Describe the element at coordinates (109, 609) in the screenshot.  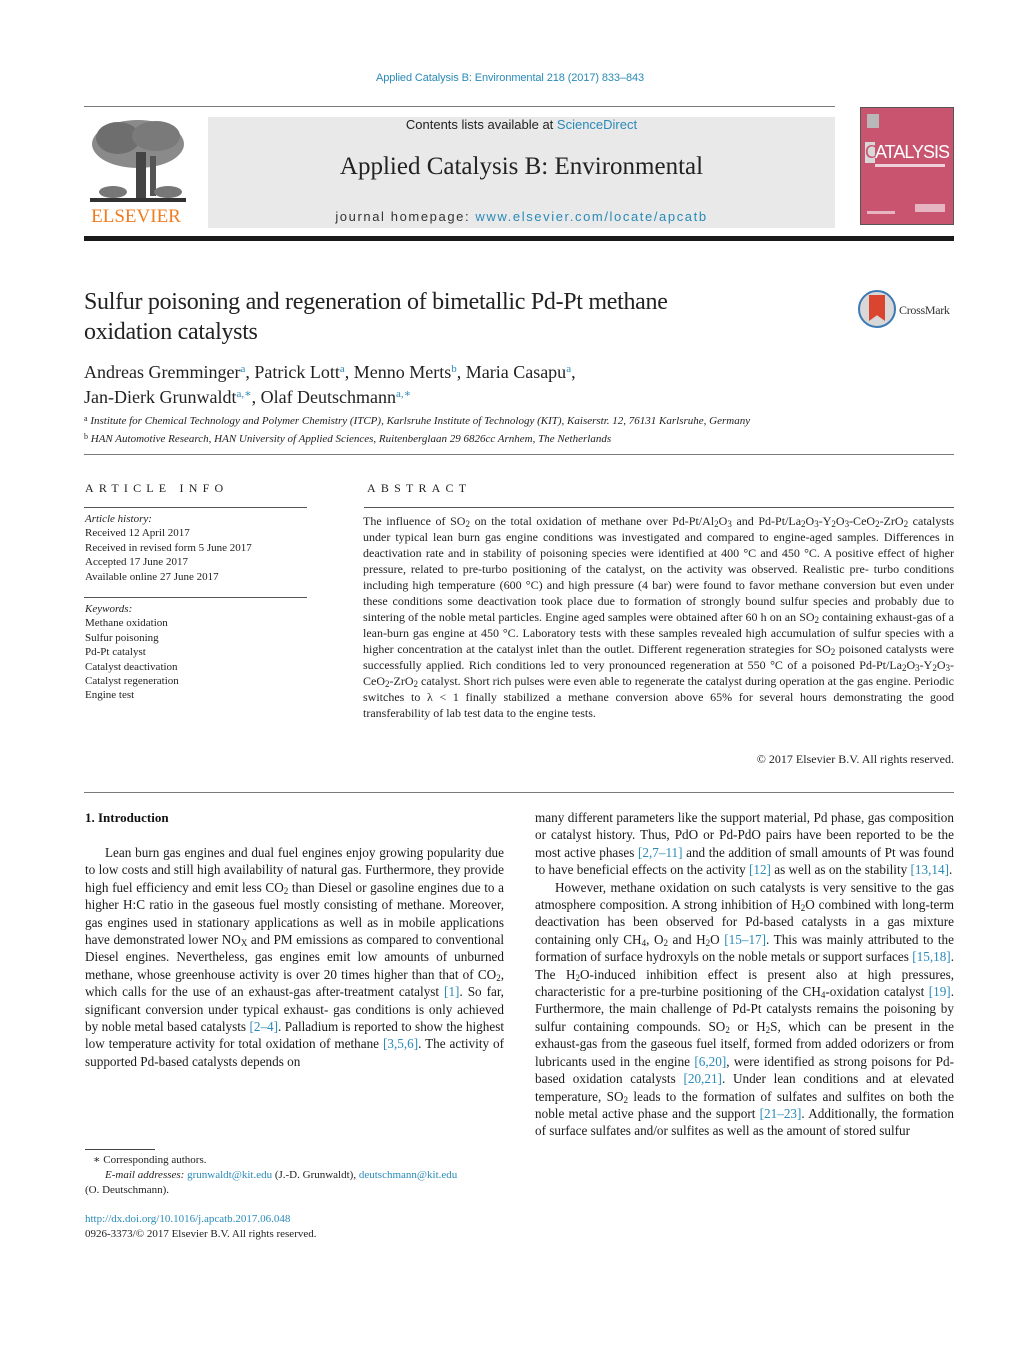
I see `keywords-label: Keywords:` at that location.